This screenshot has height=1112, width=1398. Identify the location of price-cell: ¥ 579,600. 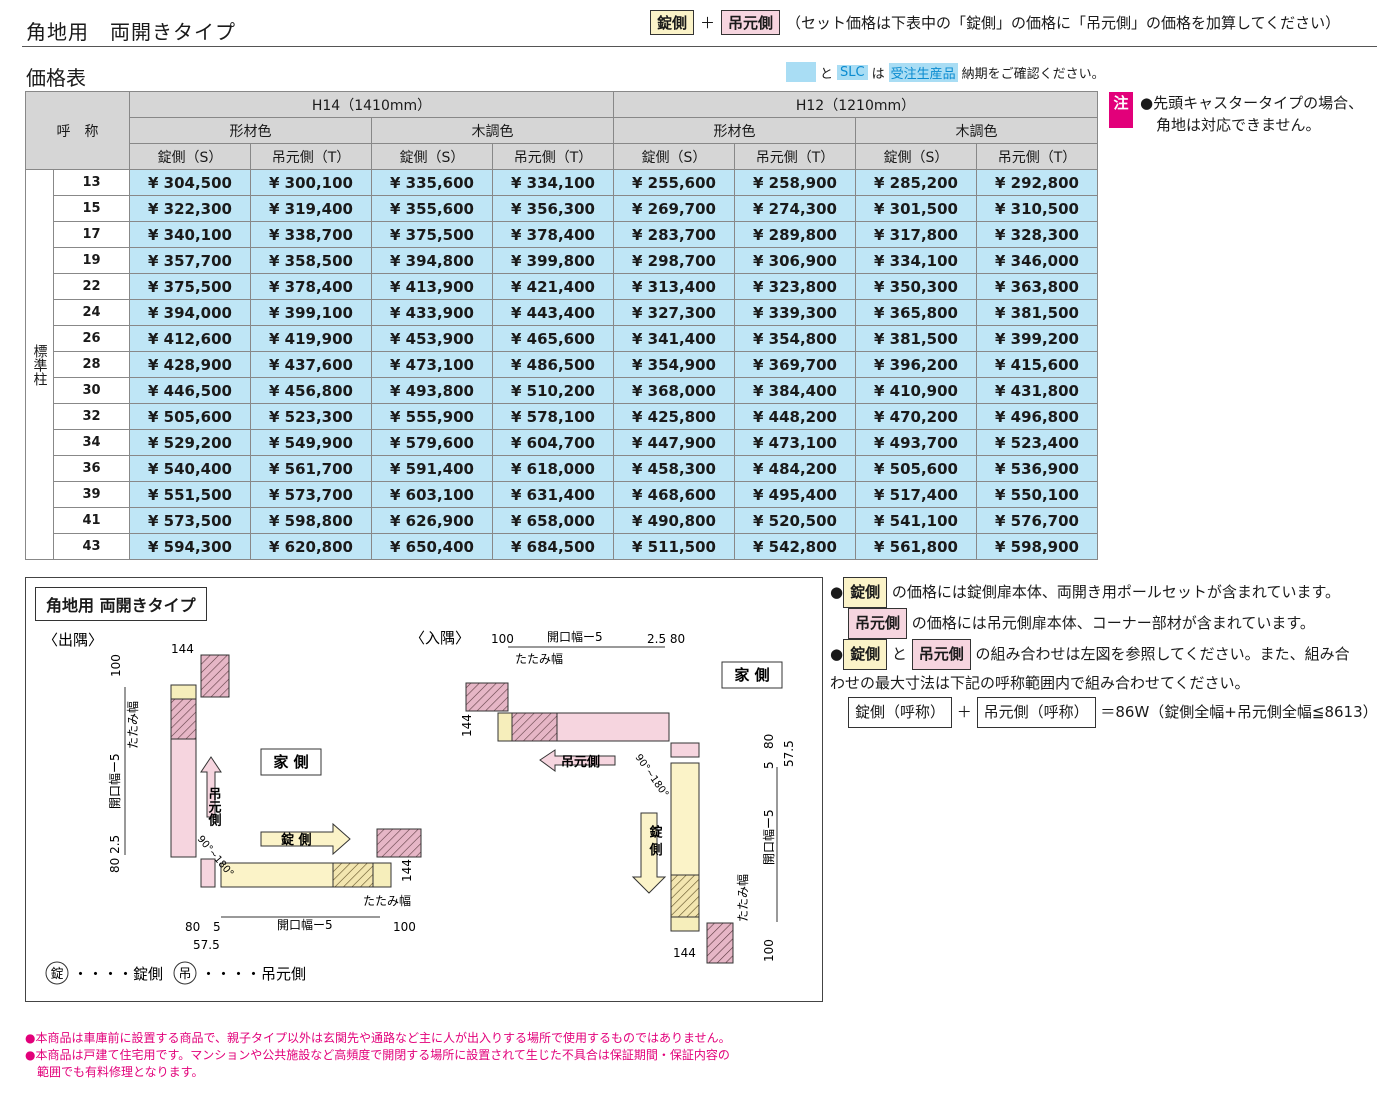
(432, 442).